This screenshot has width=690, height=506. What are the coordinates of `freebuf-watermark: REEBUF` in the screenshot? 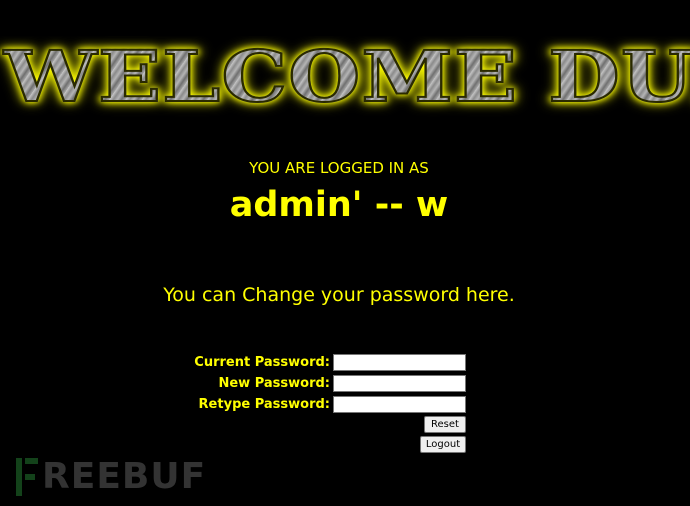 It's located at (111, 477).